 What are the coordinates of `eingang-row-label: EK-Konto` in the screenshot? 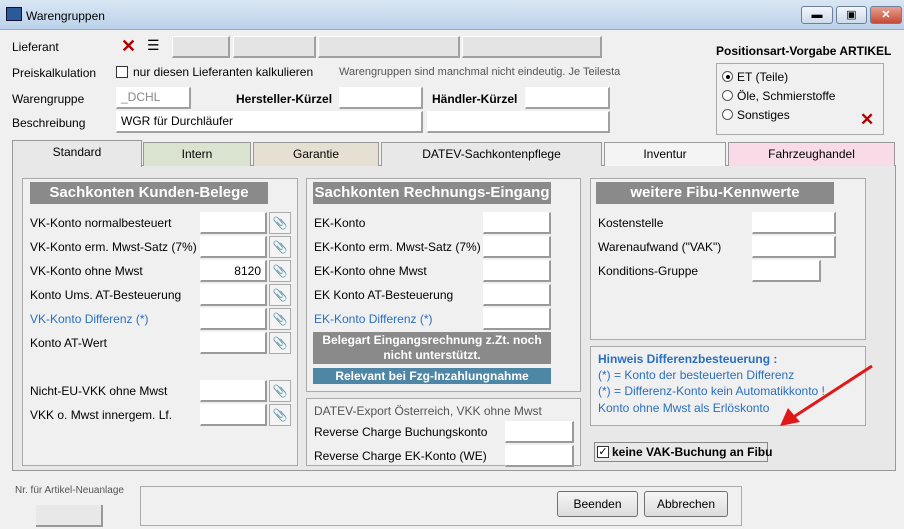 It's located at (340, 223).